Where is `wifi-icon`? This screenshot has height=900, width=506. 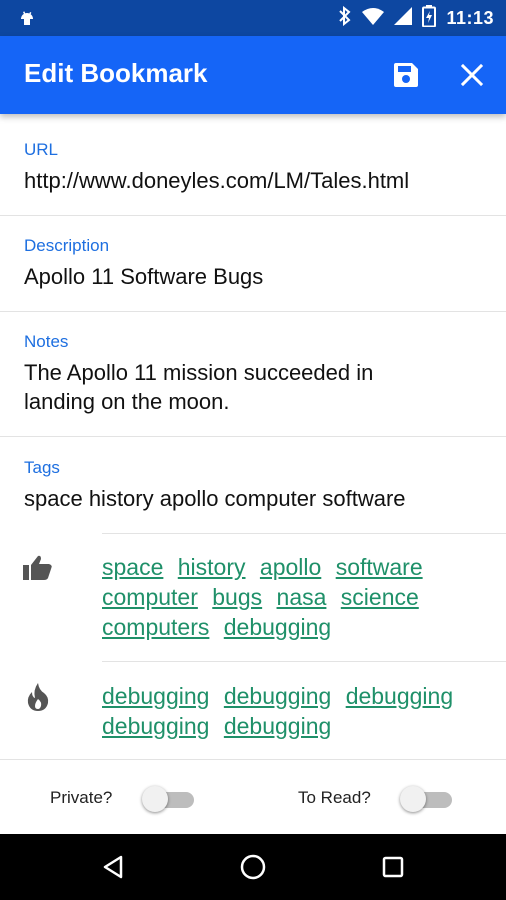 wifi-icon is located at coordinates (373, 18).